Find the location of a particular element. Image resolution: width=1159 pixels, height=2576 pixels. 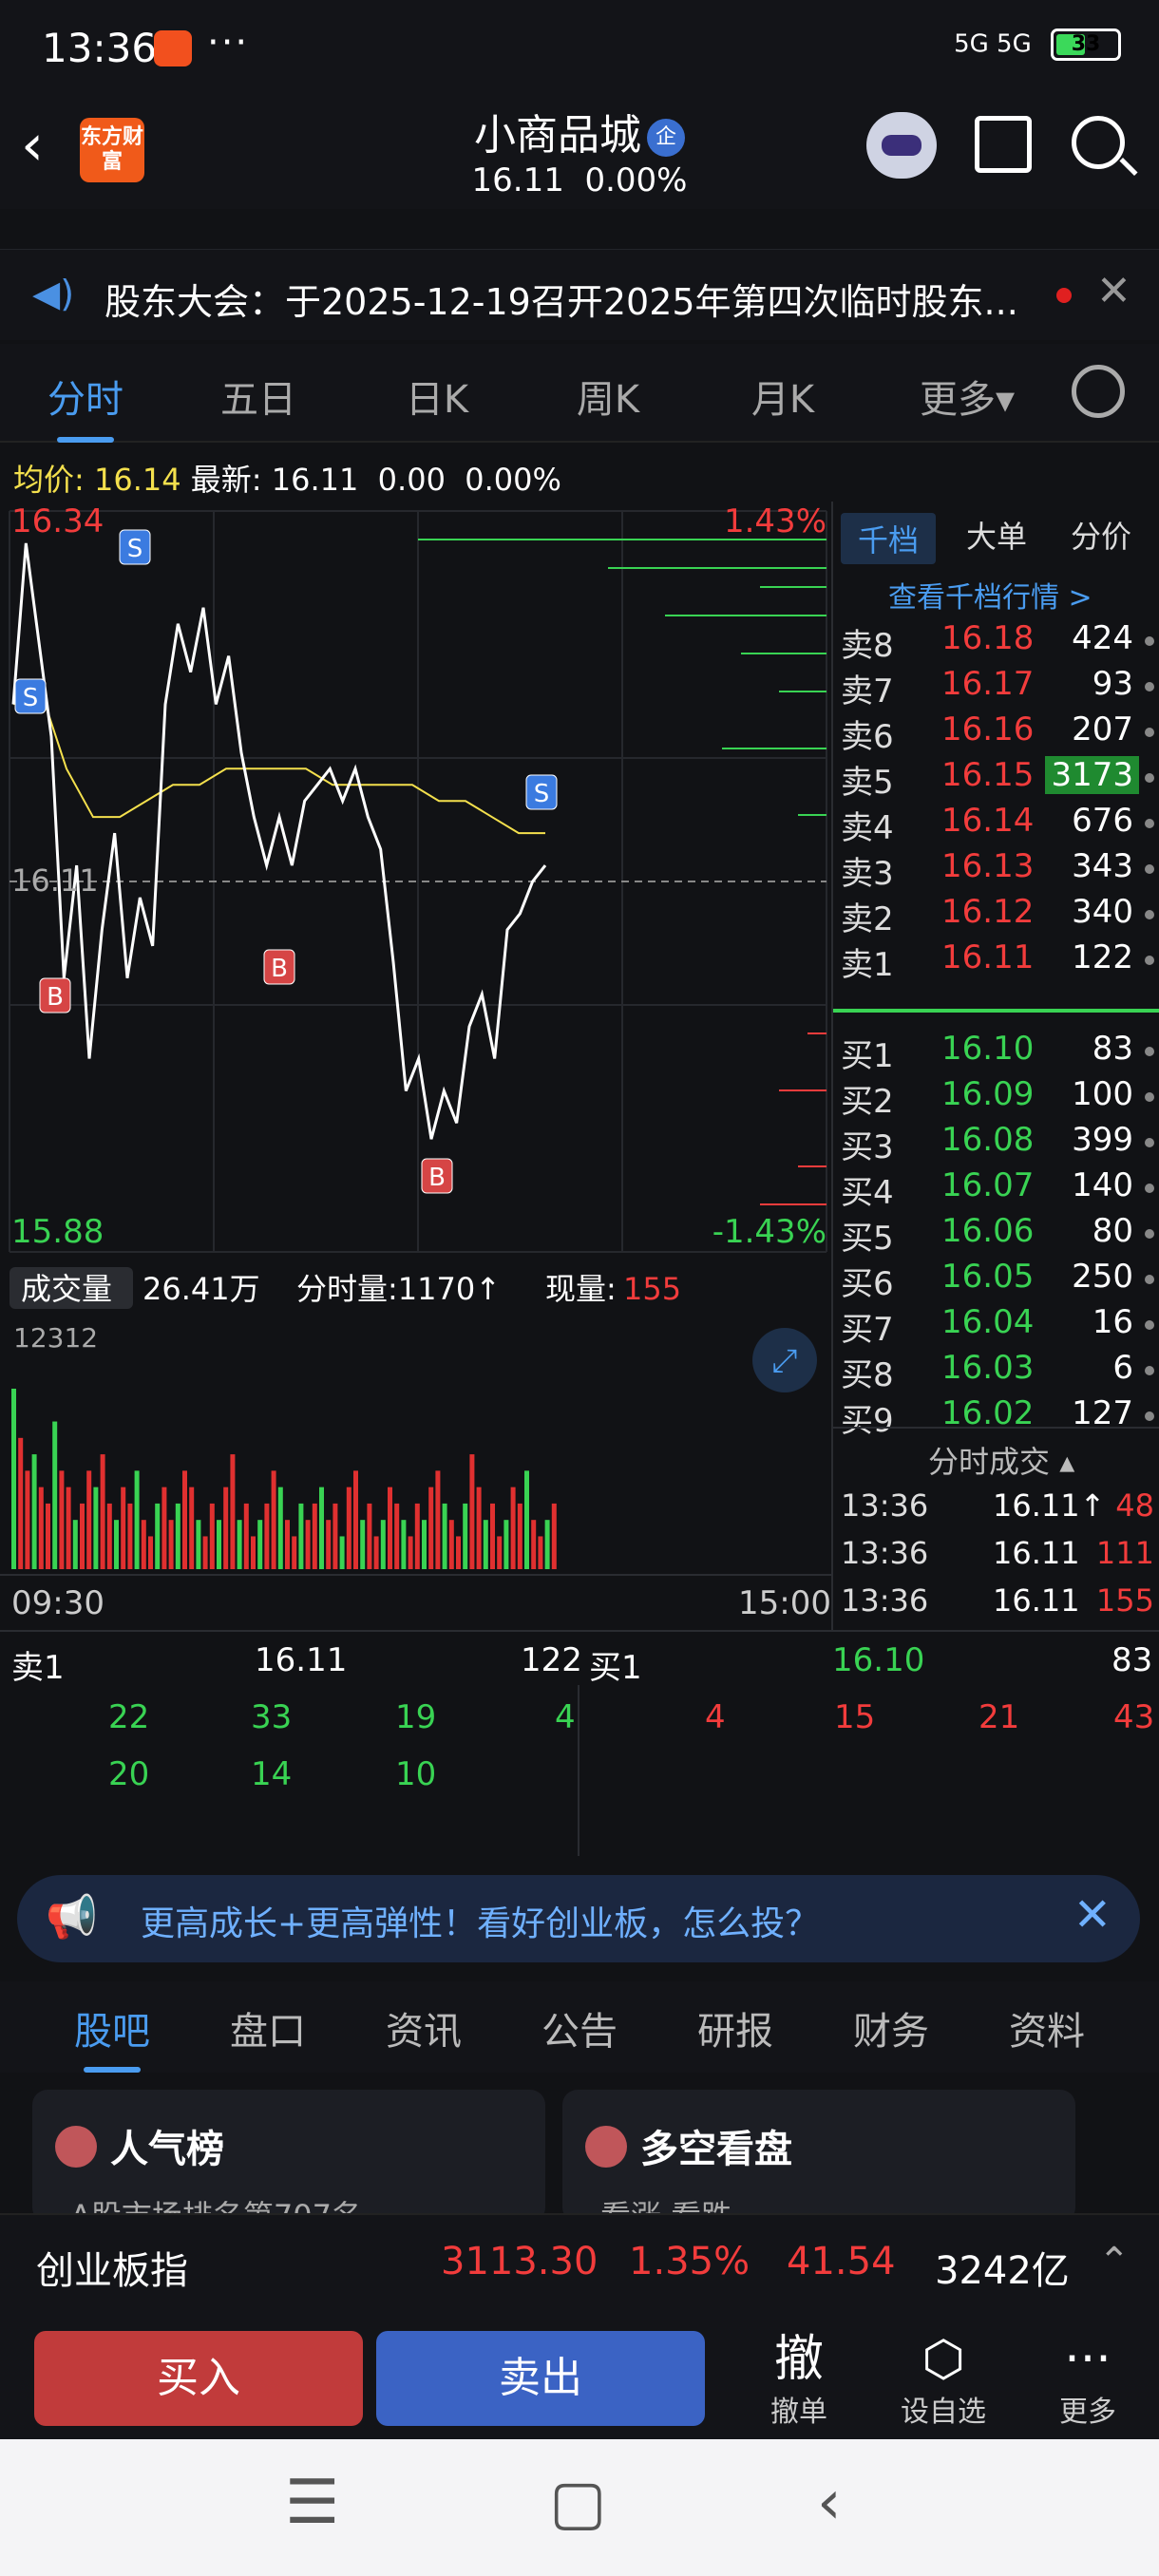

volume-chart: 成交量 26.41万 分时量:1170↑ 现量: 155 12312 ⤢ is located at coordinates (415, 1420).